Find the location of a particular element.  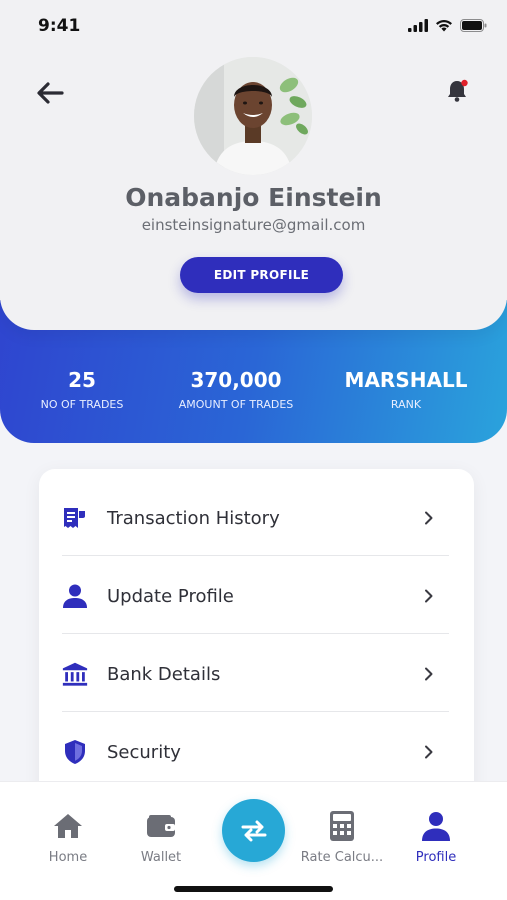

profile-photo is located at coordinates (253, 116).